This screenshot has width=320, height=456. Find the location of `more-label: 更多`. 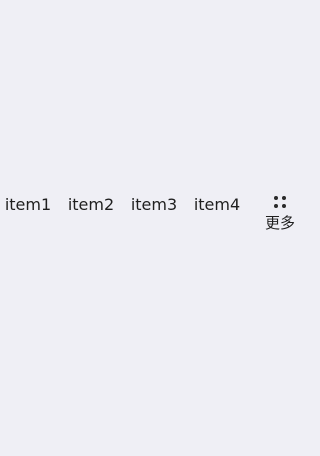

more-label: 更多 is located at coordinates (279, 223).